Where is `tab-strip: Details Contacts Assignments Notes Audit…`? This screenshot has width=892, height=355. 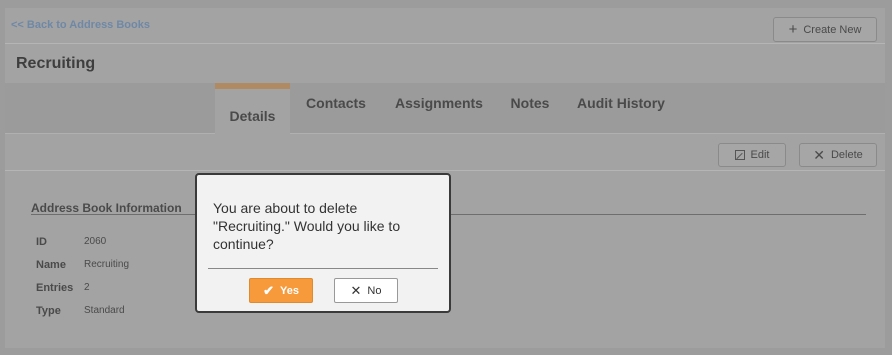 tab-strip: Details Contacts Assignments Notes Audit… is located at coordinates (445, 108).